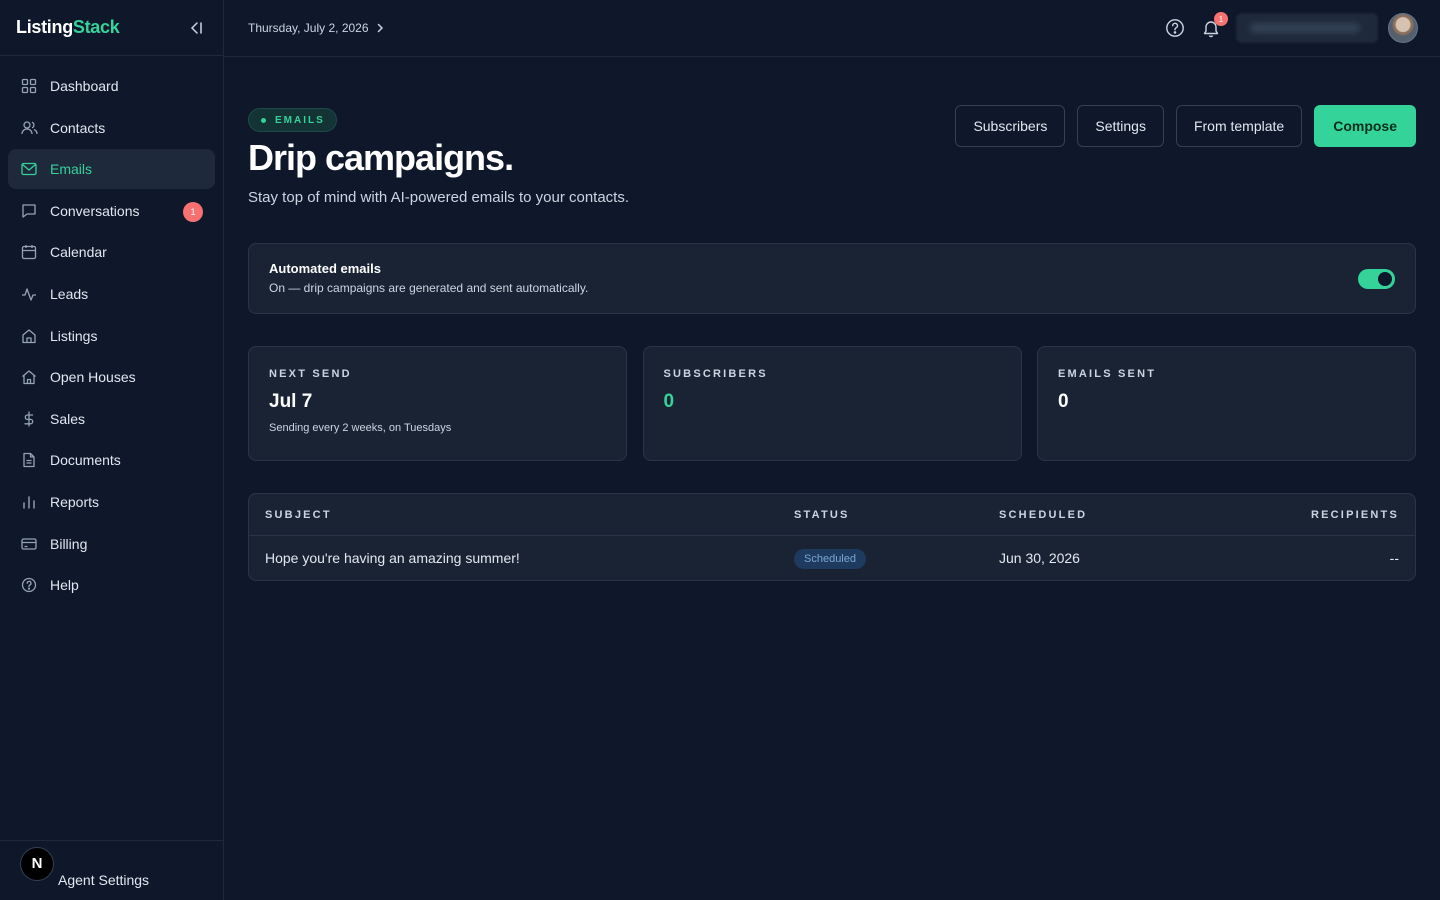 The width and height of the screenshot is (1440, 900). What do you see at coordinates (111, 336) in the screenshot?
I see `sidebar-item-listings: Listings` at bounding box center [111, 336].